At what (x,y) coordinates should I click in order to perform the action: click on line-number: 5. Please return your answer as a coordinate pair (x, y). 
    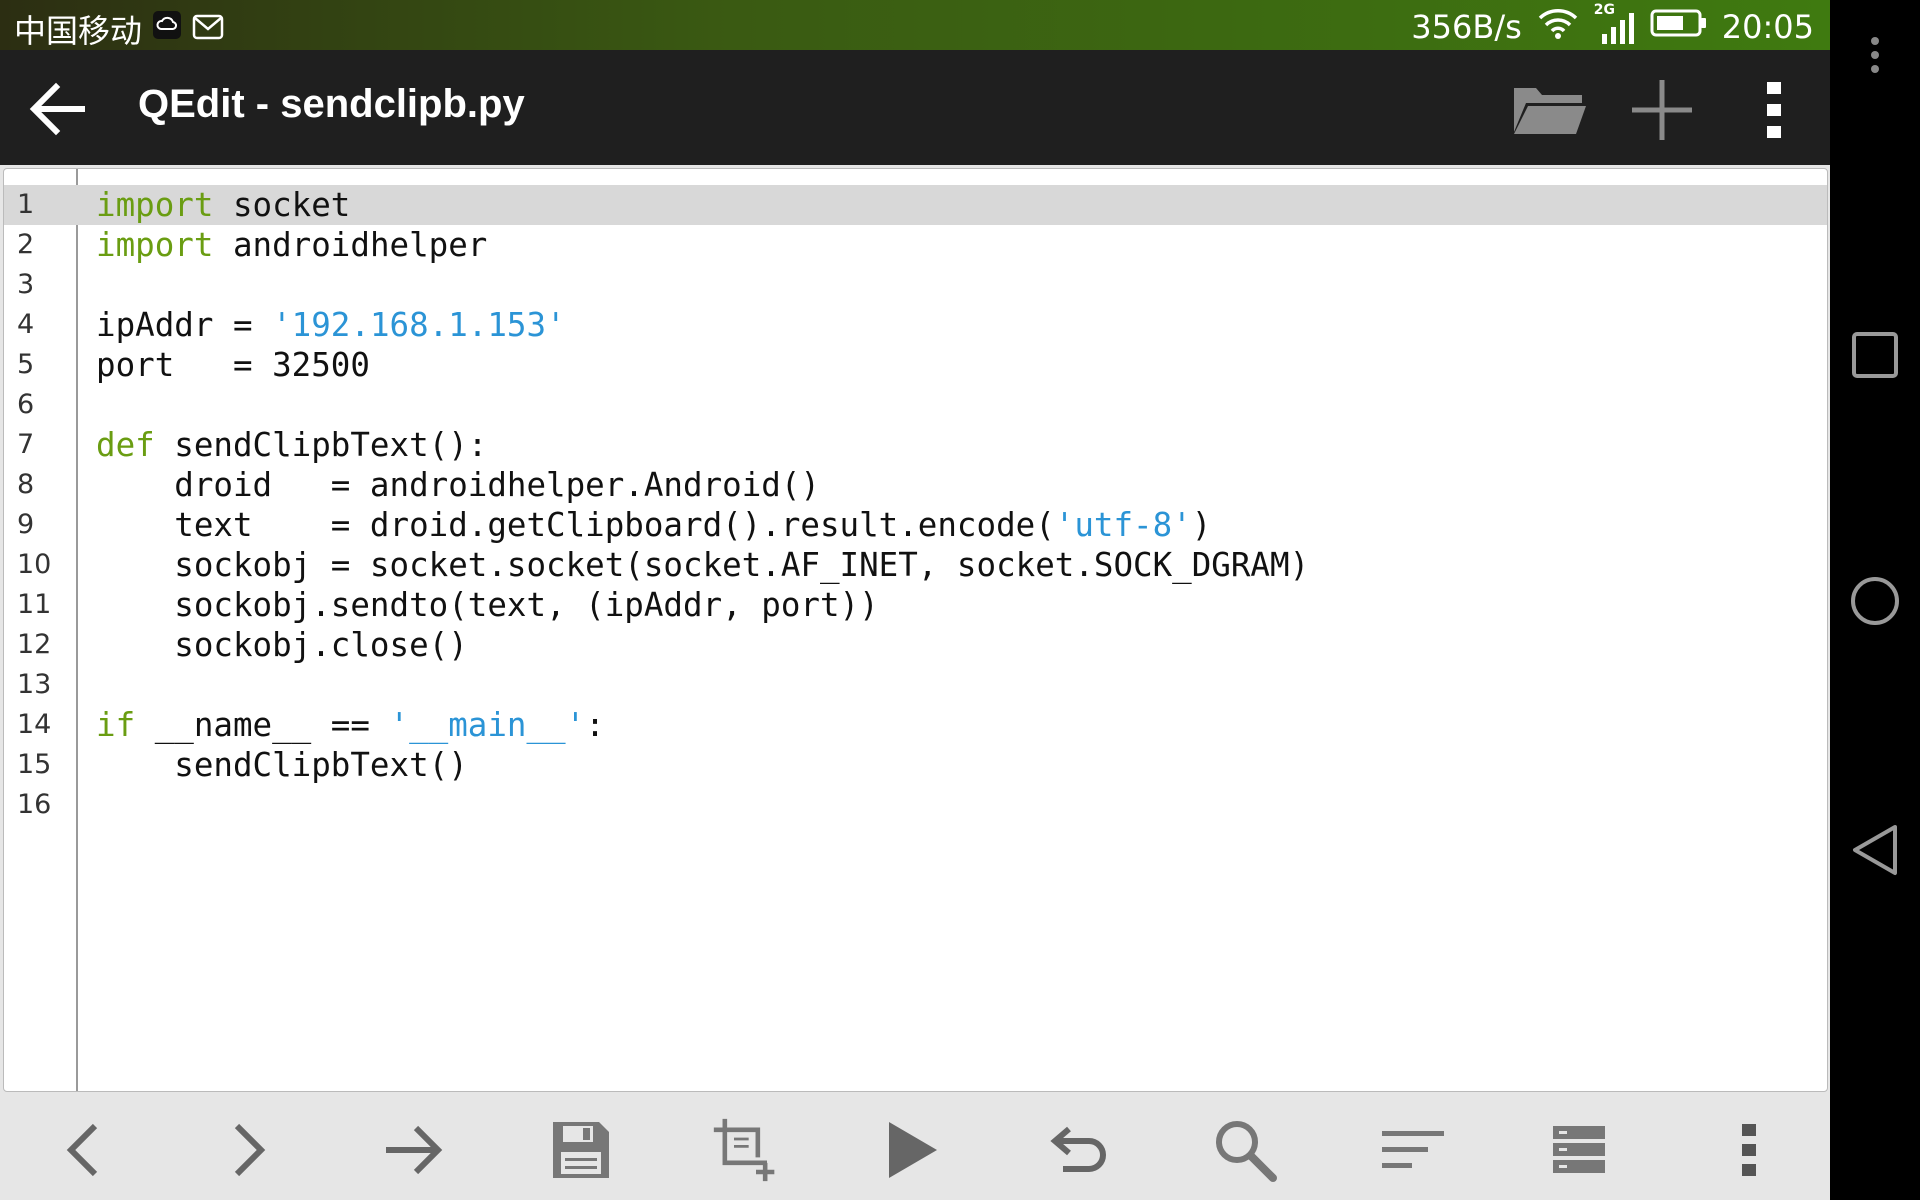
    Looking at the image, I should click on (26, 364).